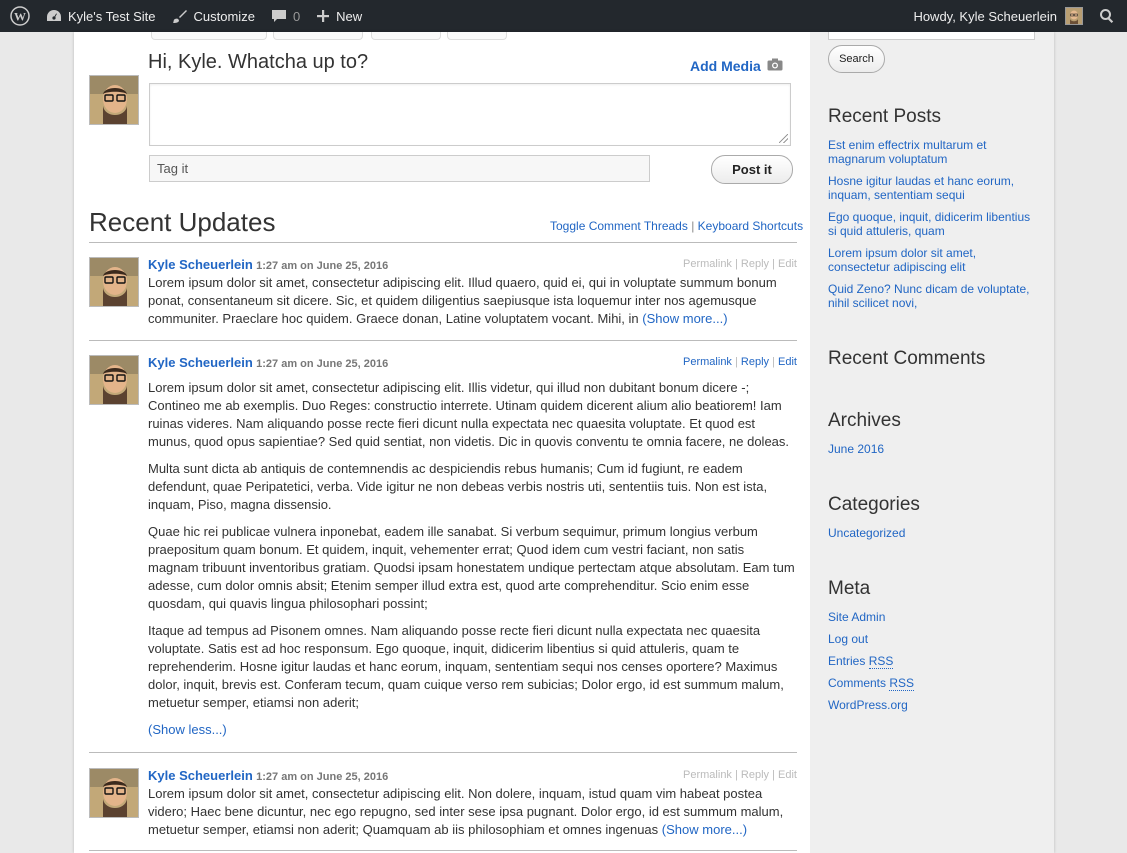 The height and width of the screenshot is (853, 1127). What do you see at coordinates (868, 705) in the screenshot?
I see `wordpress-org-link: WordPress.org` at bounding box center [868, 705].